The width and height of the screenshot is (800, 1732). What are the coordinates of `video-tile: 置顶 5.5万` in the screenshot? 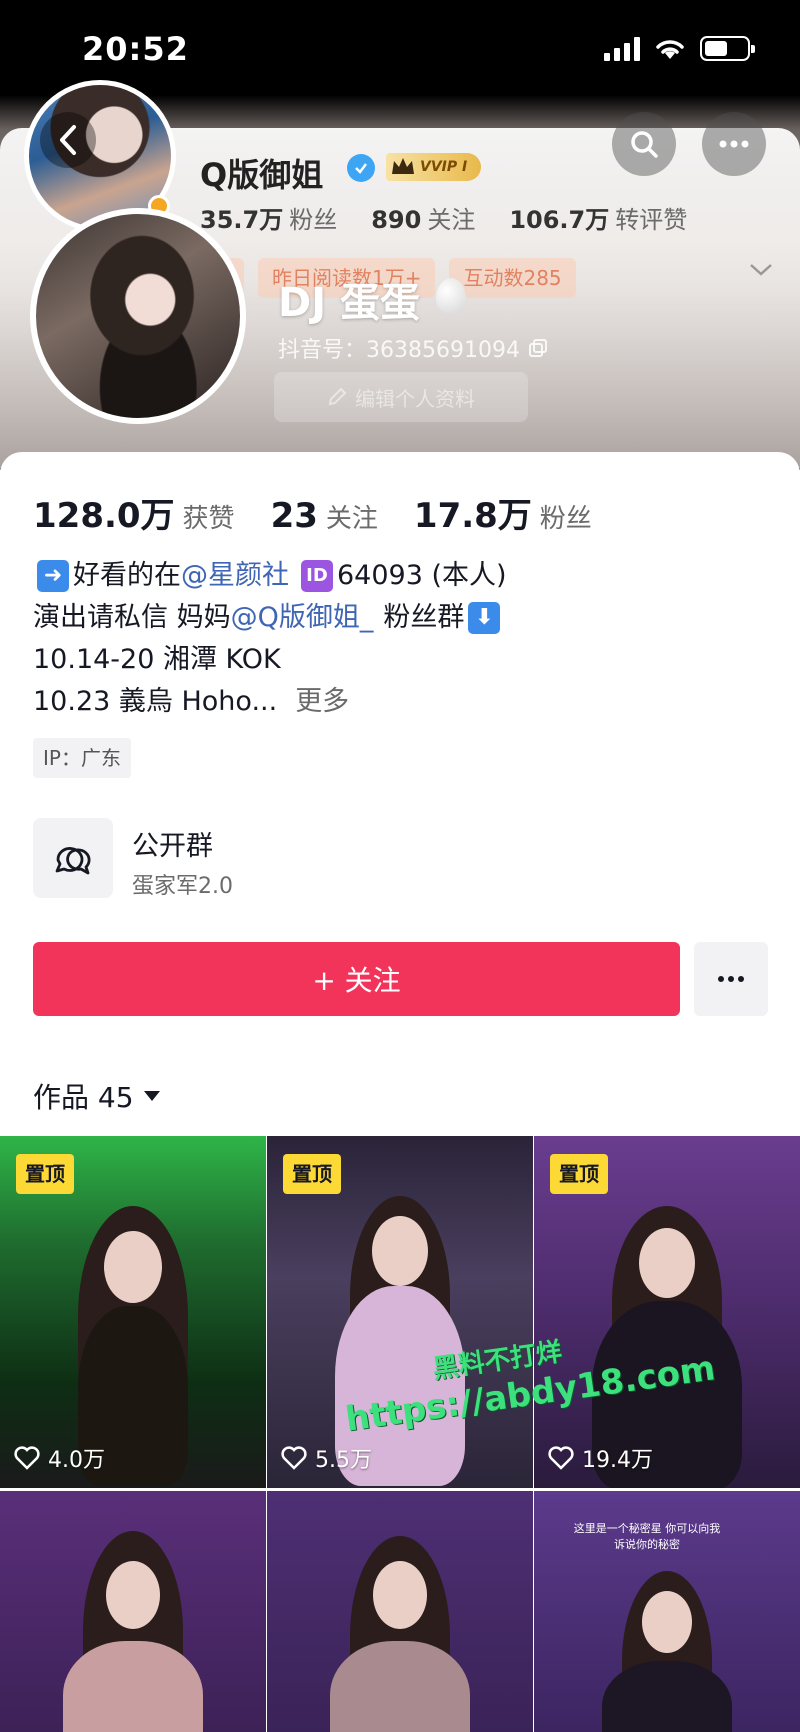 It's located at (400, 1312).